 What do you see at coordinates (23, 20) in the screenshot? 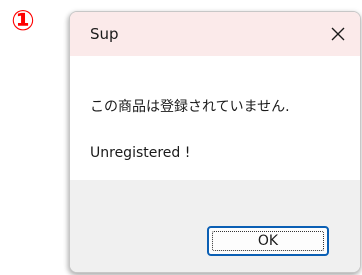
I see `step-number-badge: ①` at bounding box center [23, 20].